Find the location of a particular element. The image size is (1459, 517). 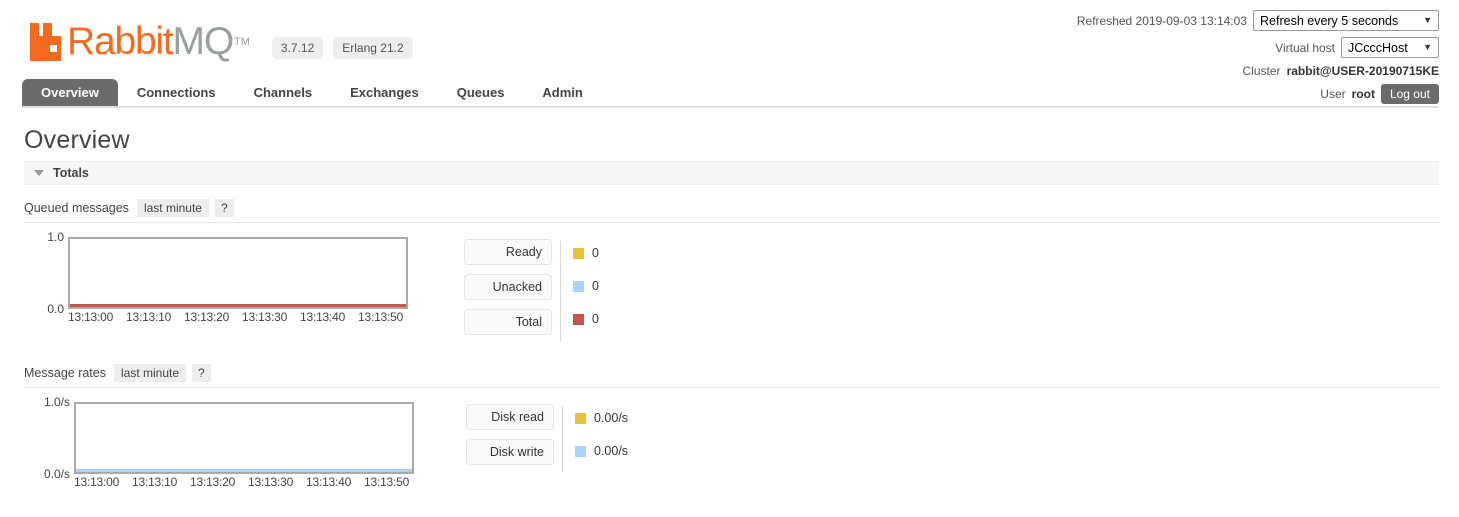

value-unacked: 0 is located at coordinates (595, 286).